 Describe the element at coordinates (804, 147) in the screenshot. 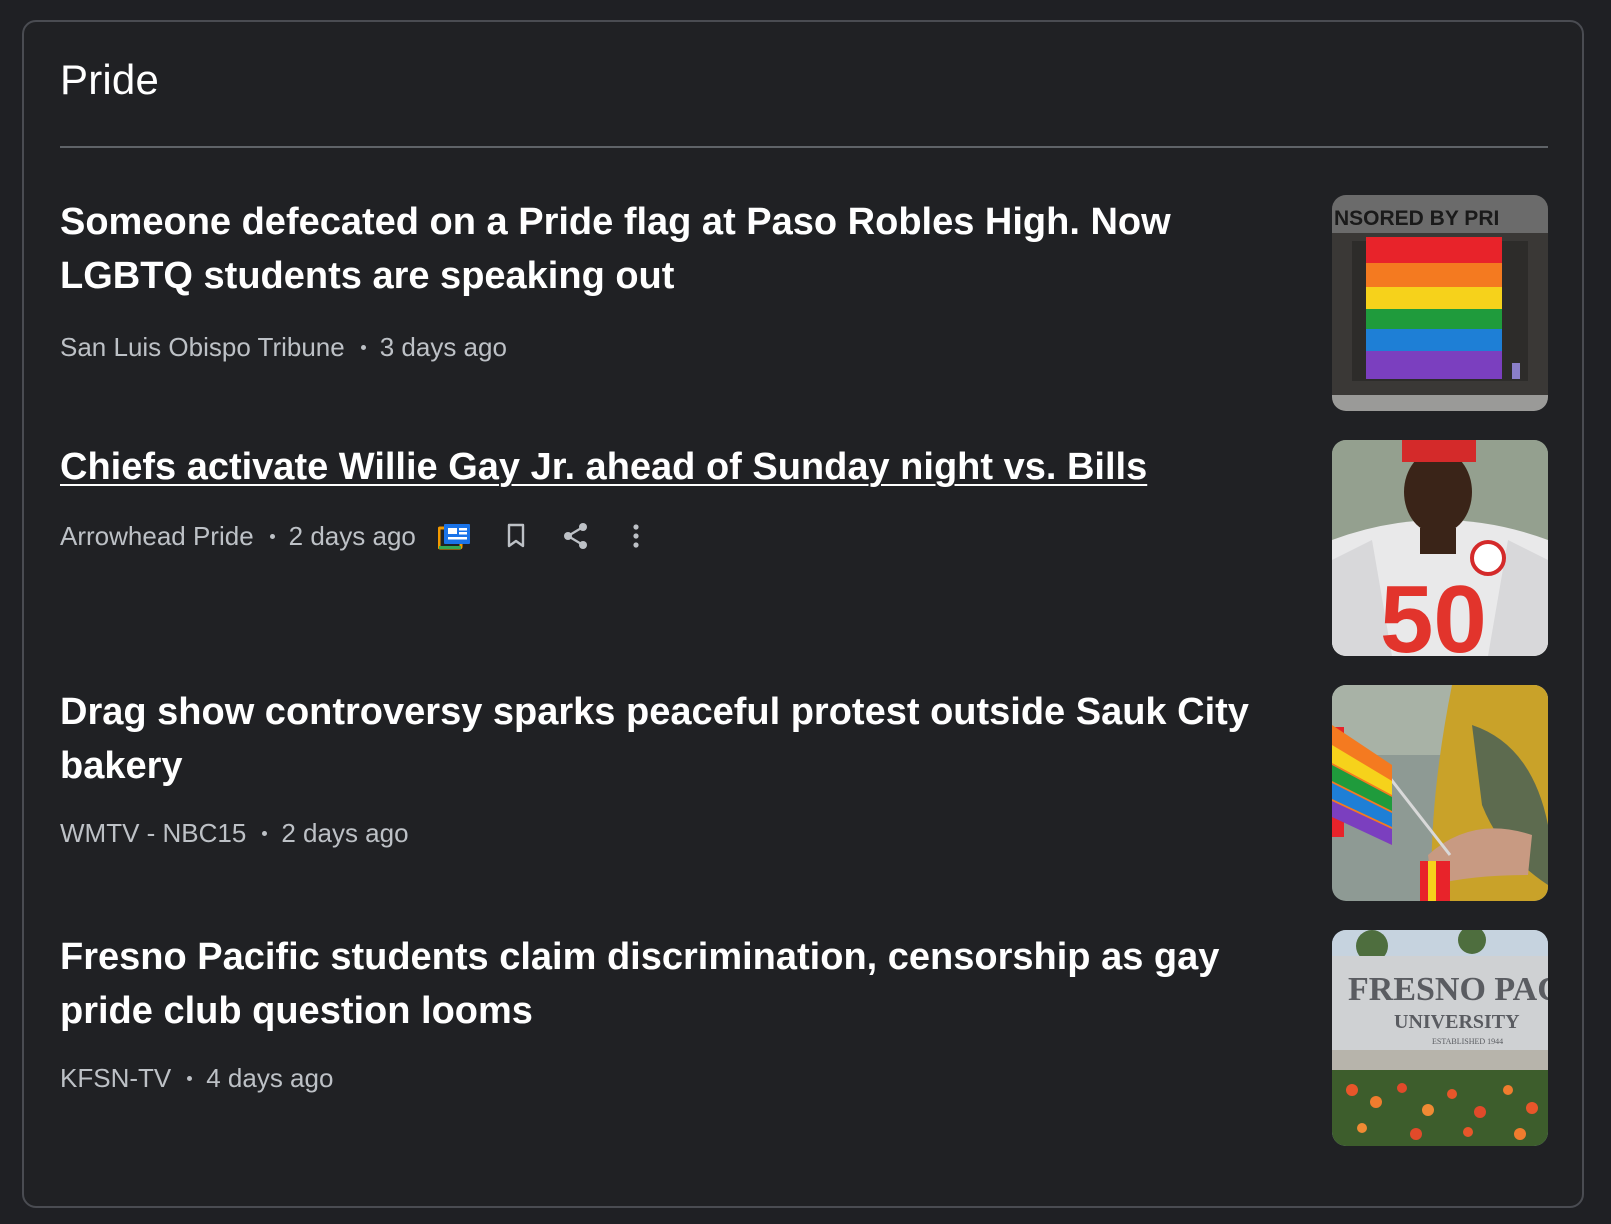

I see `divider` at that location.